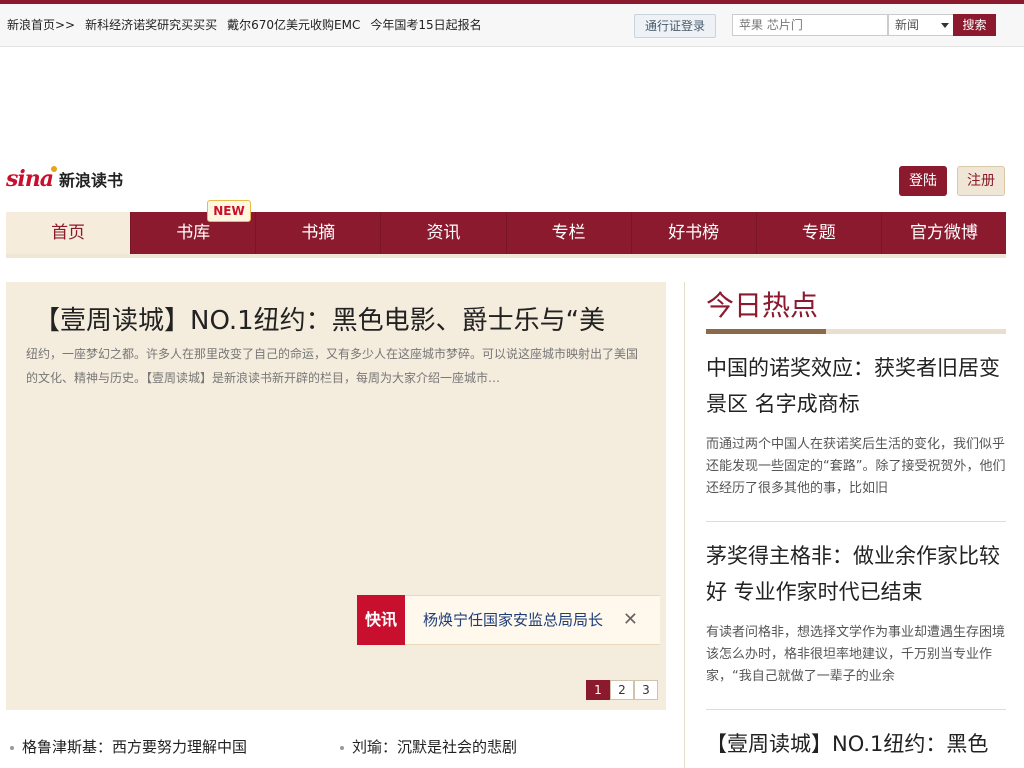  Describe the element at coordinates (810, 25) in the screenshot. I see `search-input: 苹果 芯片门` at that location.